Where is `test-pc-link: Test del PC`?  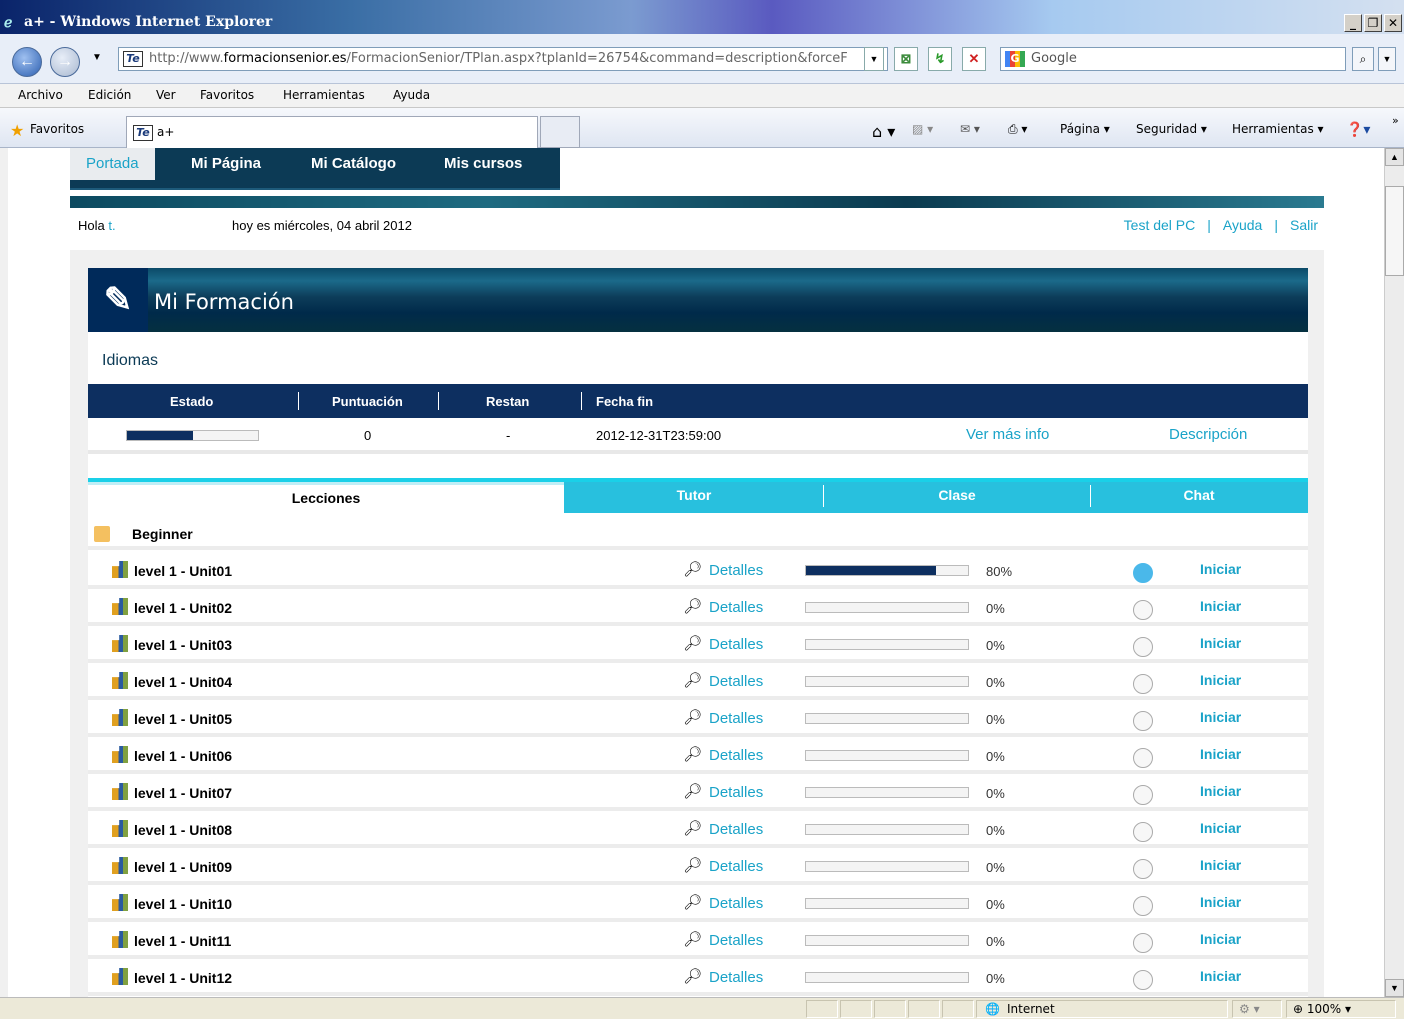
test-pc-link: Test del PC is located at coordinates (1160, 225).